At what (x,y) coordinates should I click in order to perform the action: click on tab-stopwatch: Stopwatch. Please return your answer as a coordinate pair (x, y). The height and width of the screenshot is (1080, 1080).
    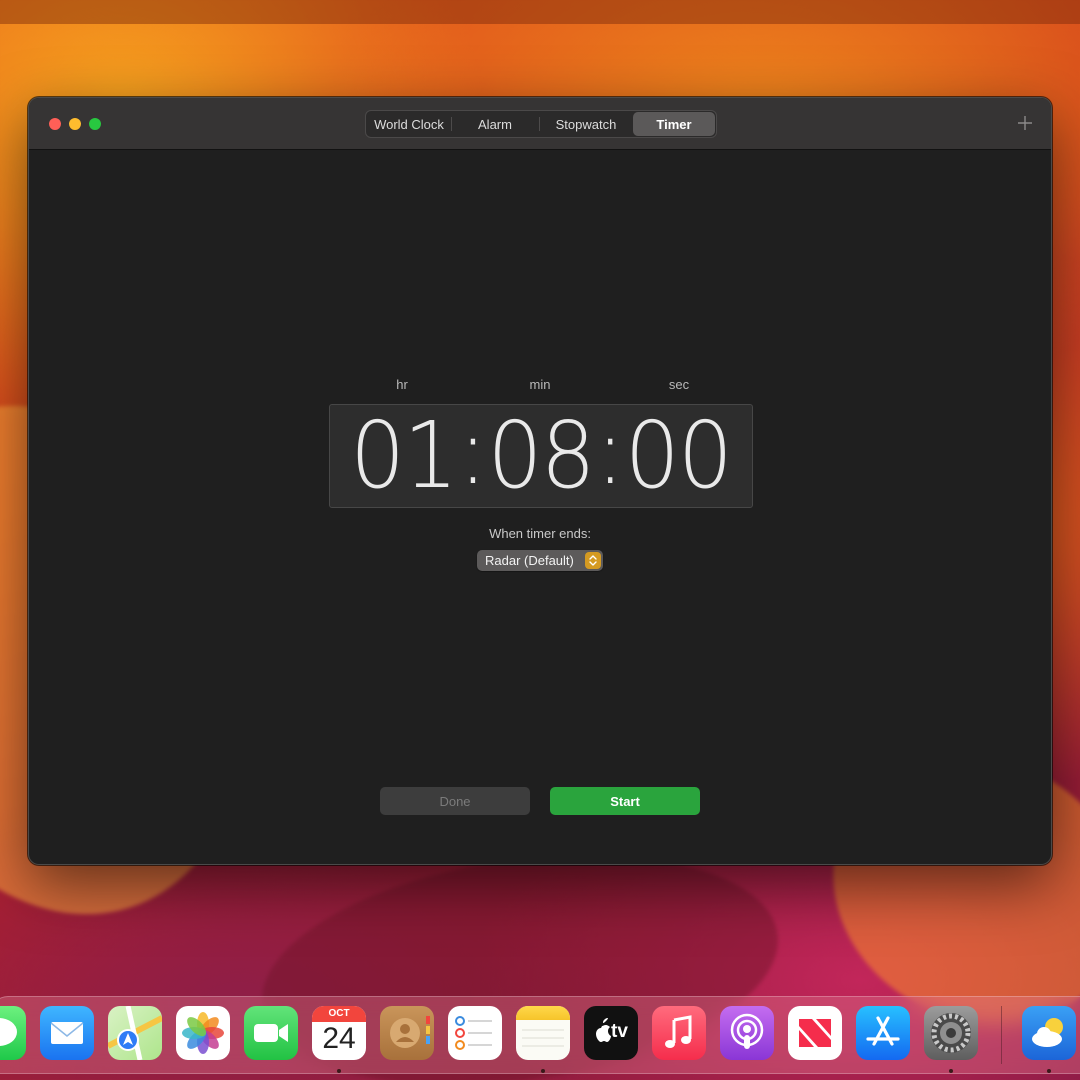
    Looking at the image, I should click on (586, 124).